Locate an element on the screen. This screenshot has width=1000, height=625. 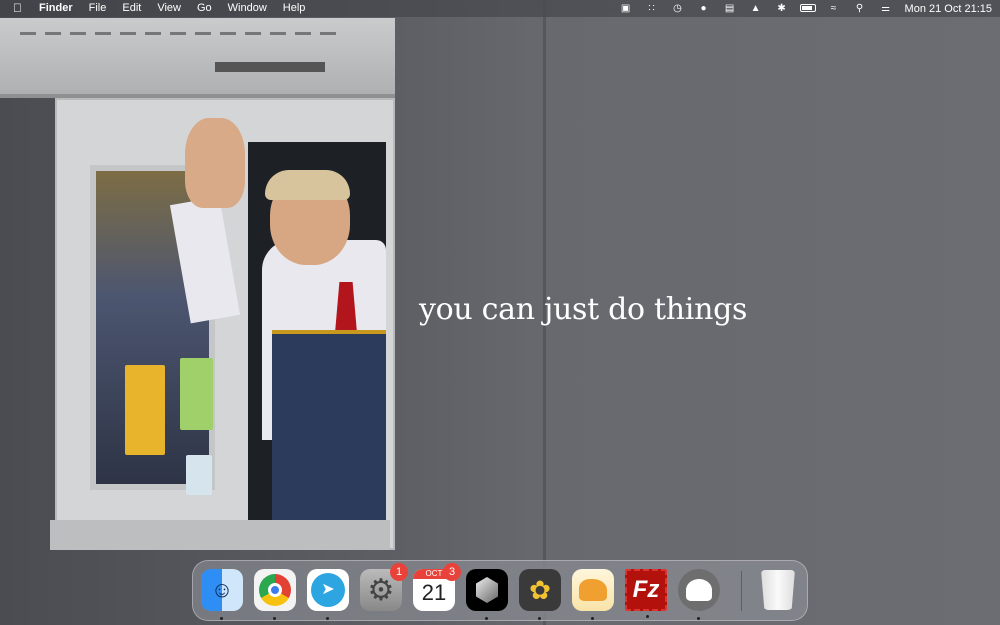
dock-finder: ☺ is located at coordinates (222, 594).